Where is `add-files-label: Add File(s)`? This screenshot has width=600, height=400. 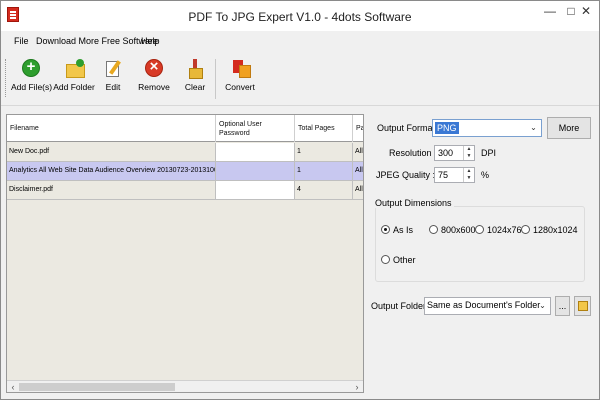
add-files-label: Add File(s) is located at coordinates (32, 87).